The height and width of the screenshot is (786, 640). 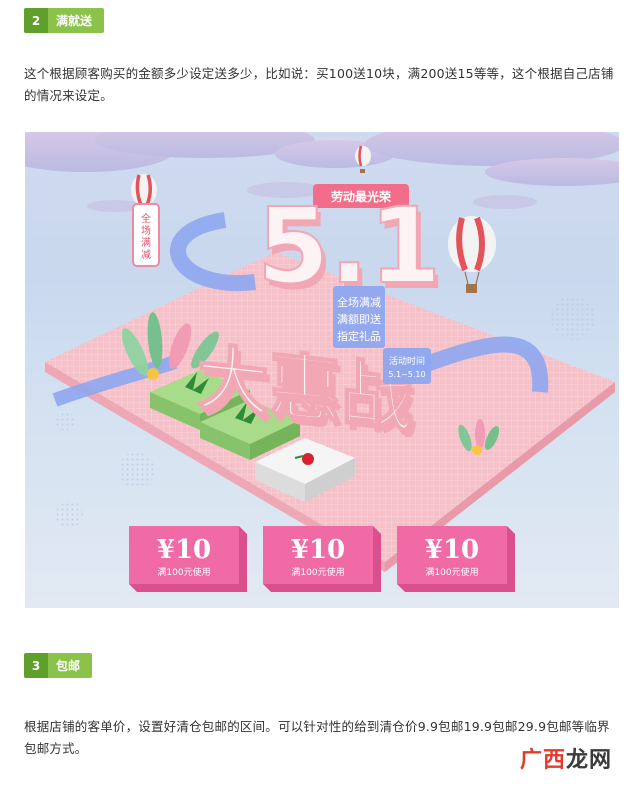 What do you see at coordinates (359, 336) in the screenshot?
I see `promo-line-3: 指定礼品` at bounding box center [359, 336].